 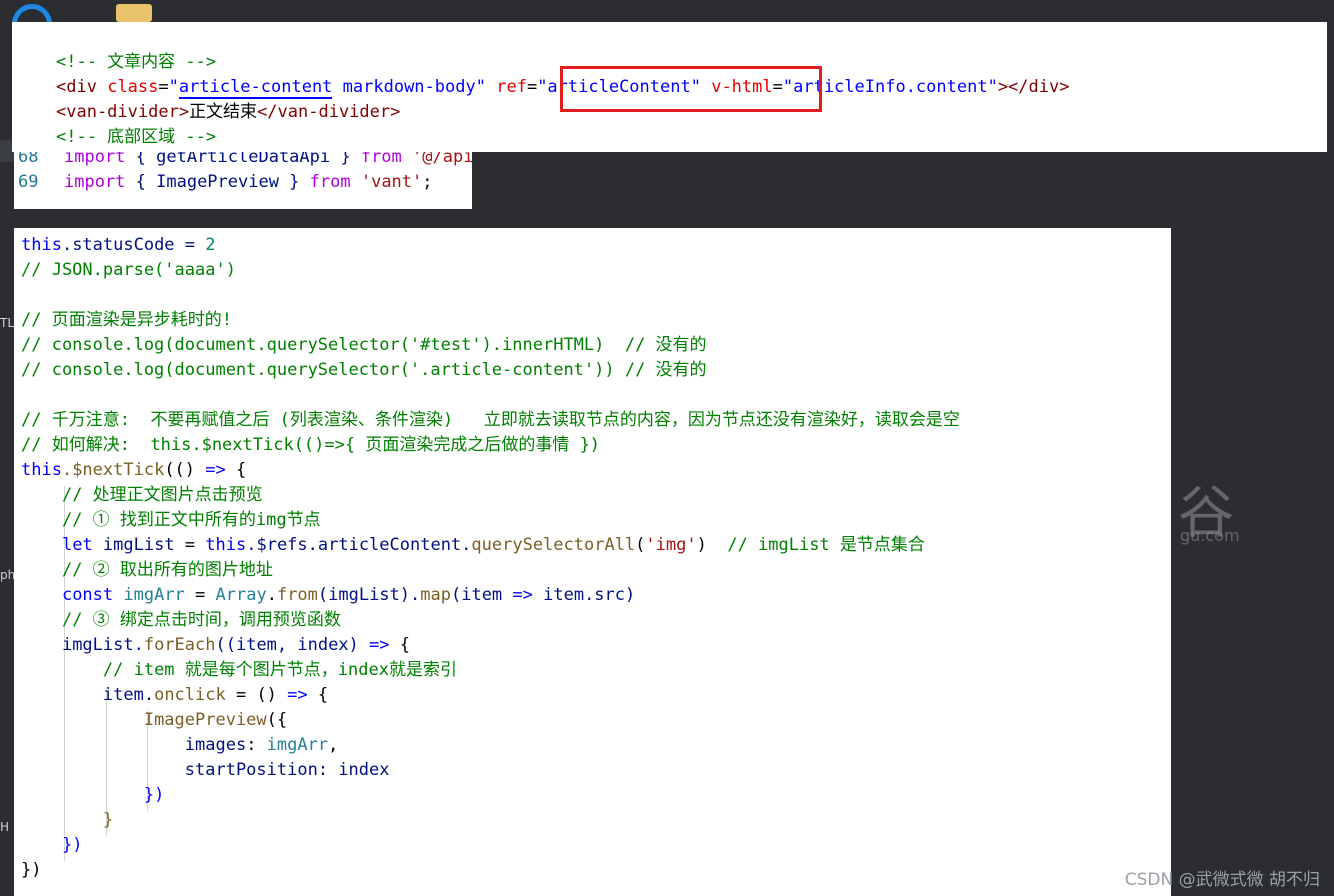 What do you see at coordinates (369, 595) in the screenshot?
I see `code-text: (imgList).` at bounding box center [369, 595].